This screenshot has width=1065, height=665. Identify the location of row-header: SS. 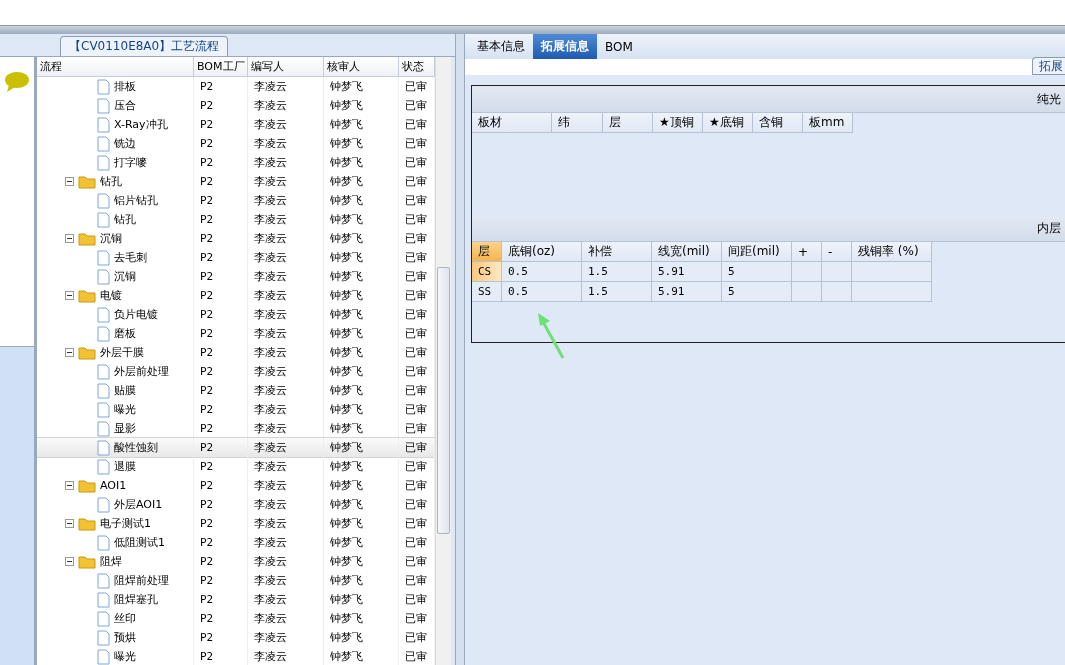
(487, 292).